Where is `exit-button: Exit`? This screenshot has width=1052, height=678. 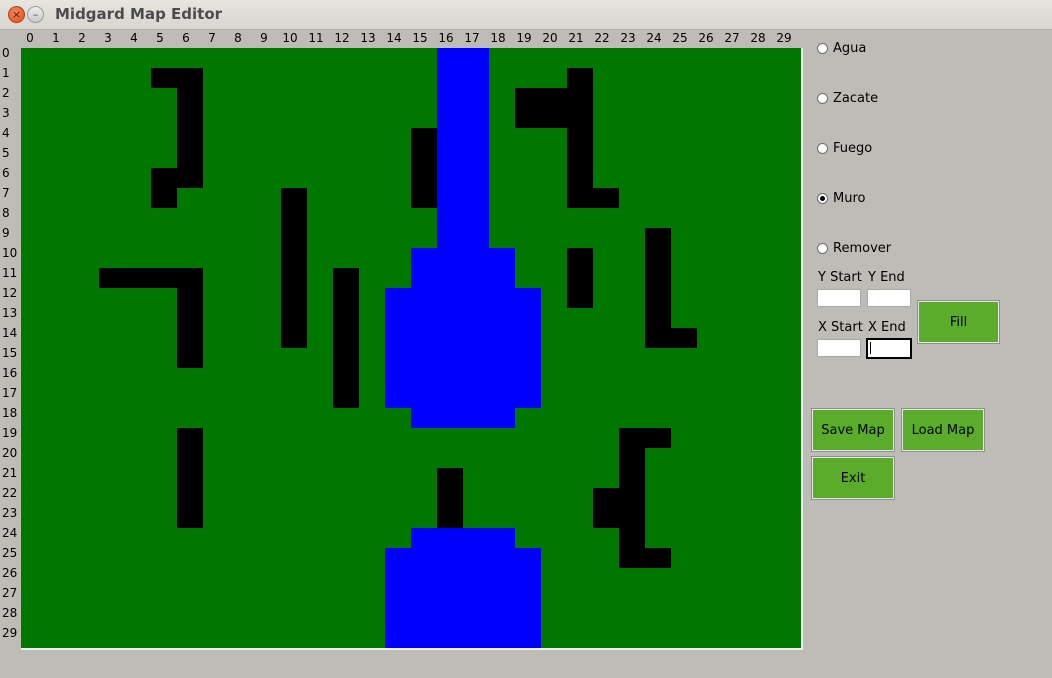
exit-button: Exit is located at coordinates (853, 478).